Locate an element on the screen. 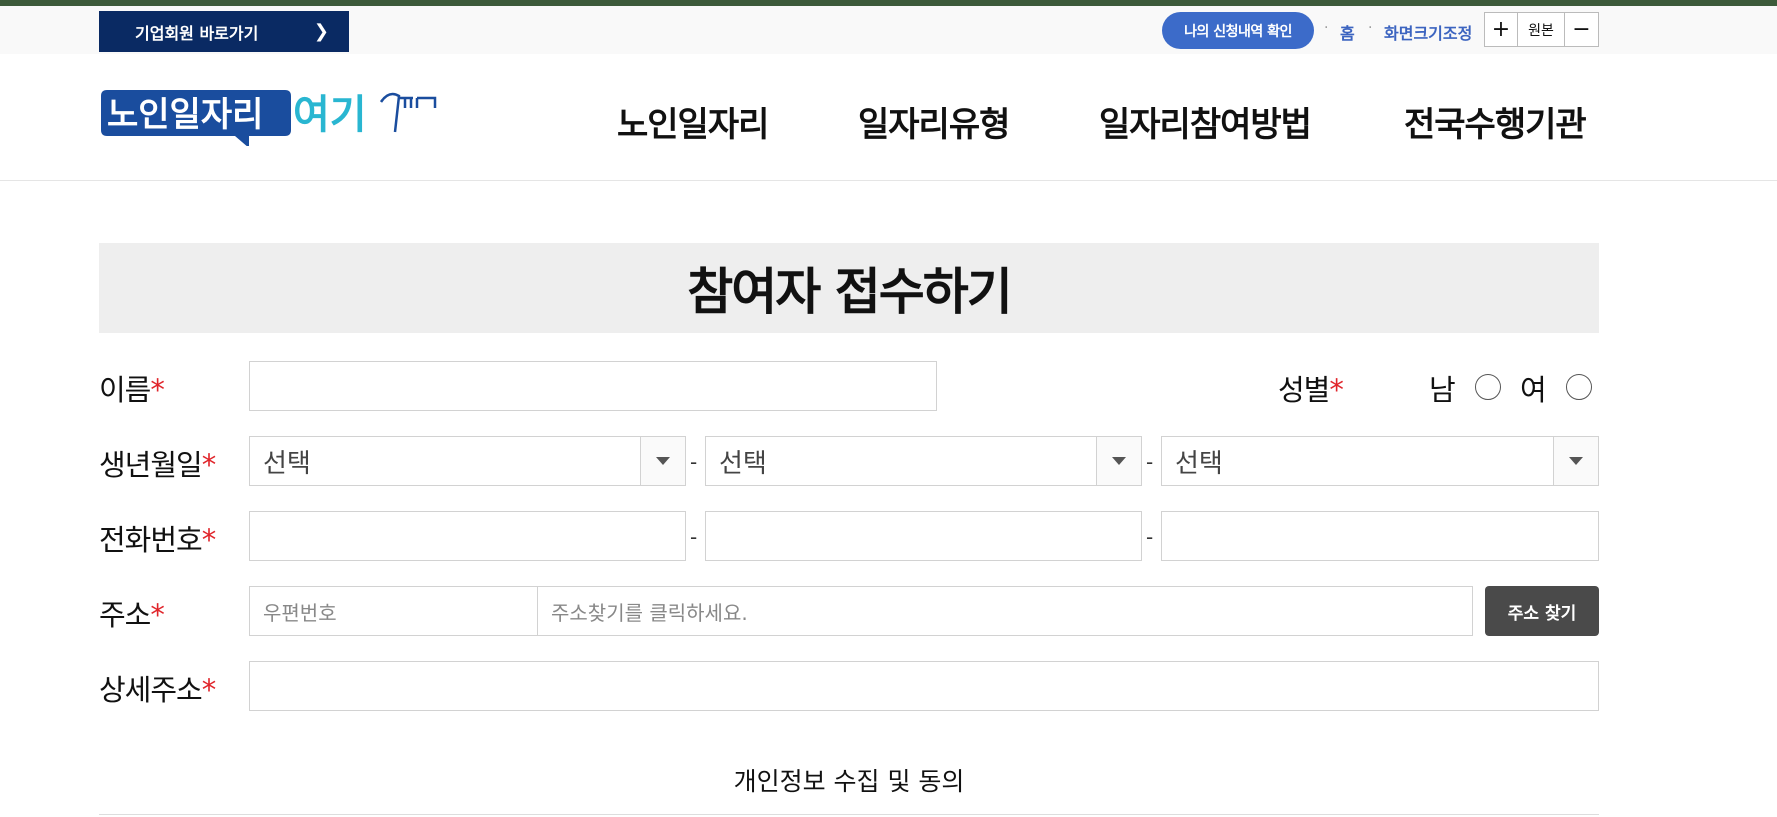 Image resolution: width=1777 pixels, height=817 pixels. corporate-member-label: 기업회원 바로가기 is located at coordinates (197, 33).